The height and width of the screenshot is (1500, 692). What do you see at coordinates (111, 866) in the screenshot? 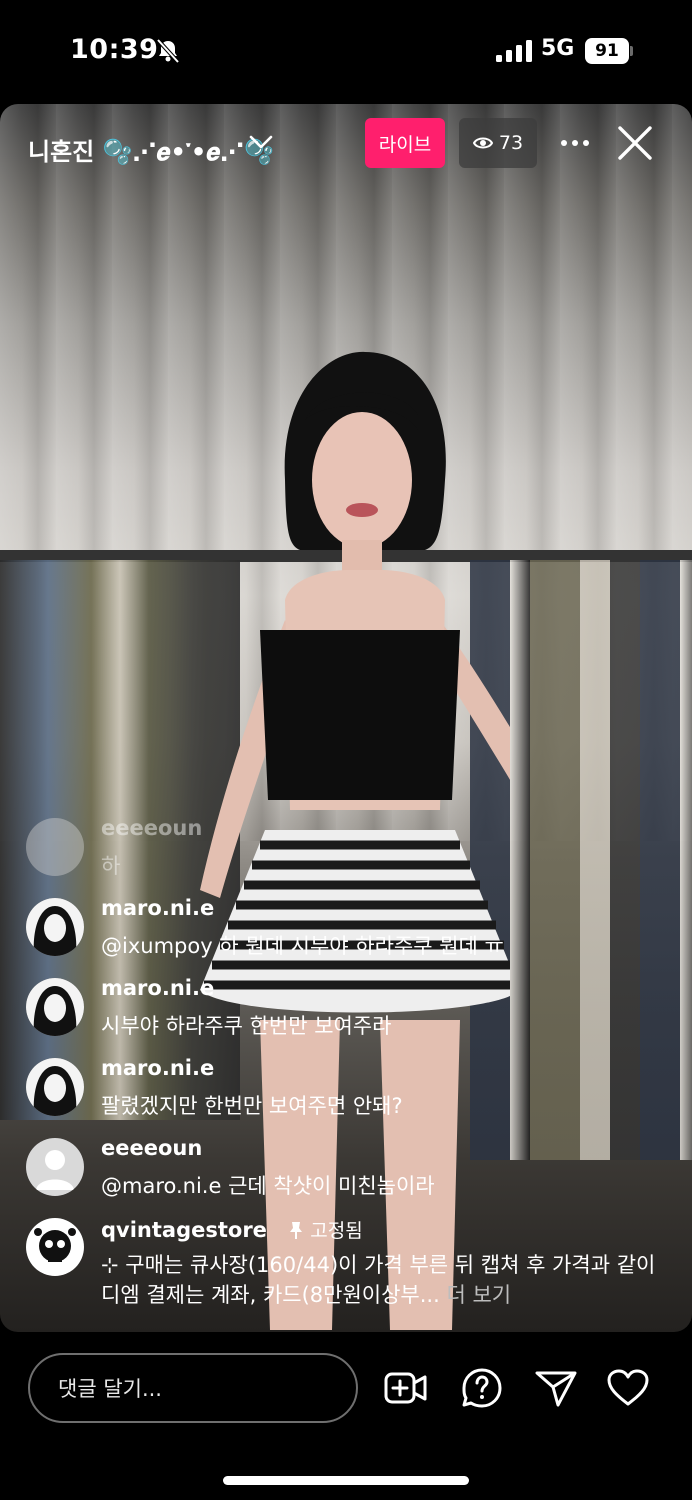
I see `comment-text: 하` at bounding box center [111, 866].